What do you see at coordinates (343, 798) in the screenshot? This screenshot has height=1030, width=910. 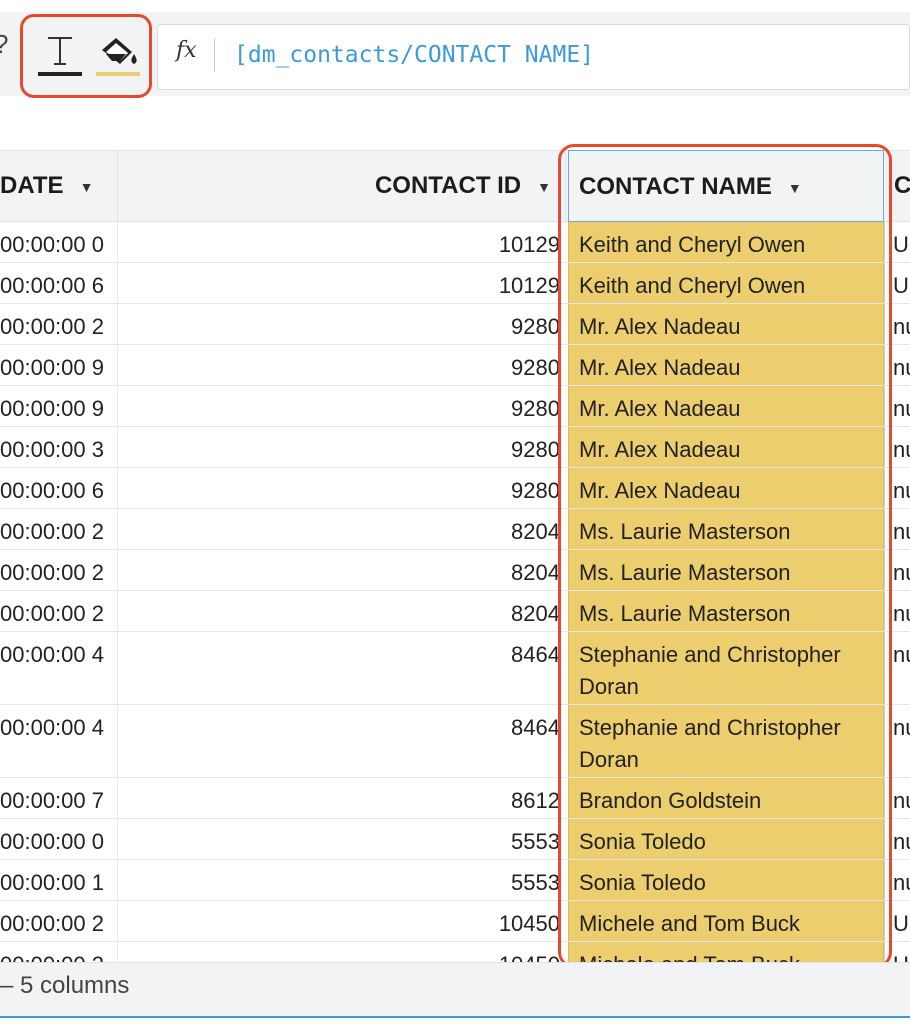 I see `cell-contact-id: 8612` at bounding box center [343, 798].